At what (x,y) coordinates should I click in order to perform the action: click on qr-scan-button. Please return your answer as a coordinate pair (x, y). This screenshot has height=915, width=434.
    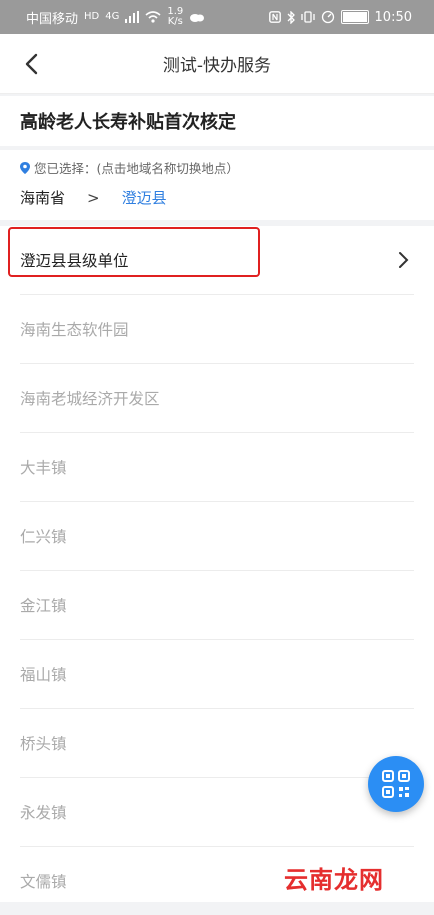
    Looking at the image, I should click on (396, 784).